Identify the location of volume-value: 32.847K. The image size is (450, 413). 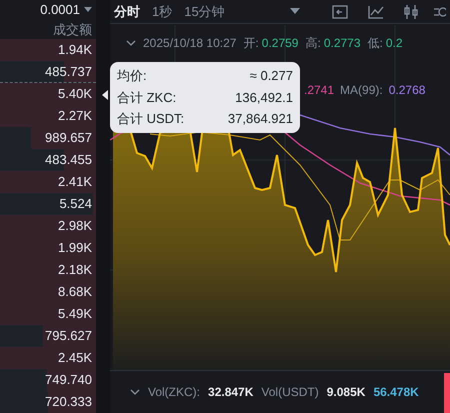
(231, 392).